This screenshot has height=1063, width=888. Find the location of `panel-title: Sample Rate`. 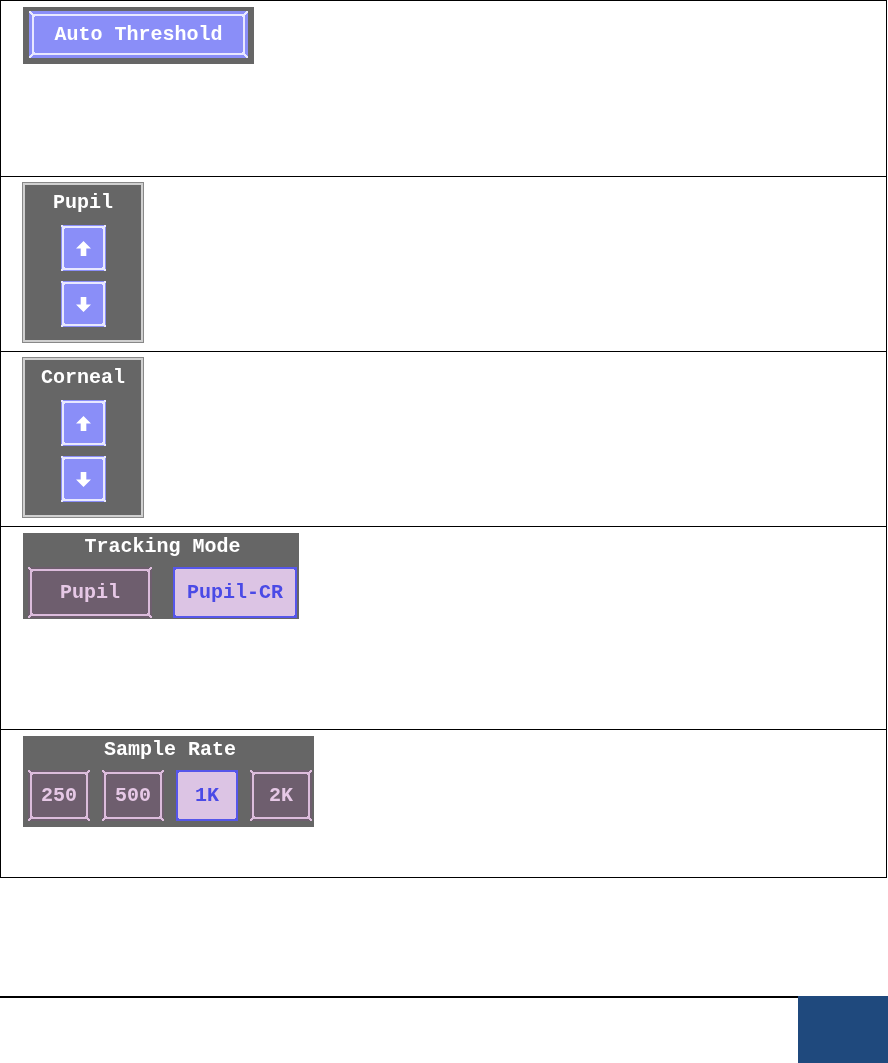

panel-title: Sample Rate is located at coordinates (170, 750).